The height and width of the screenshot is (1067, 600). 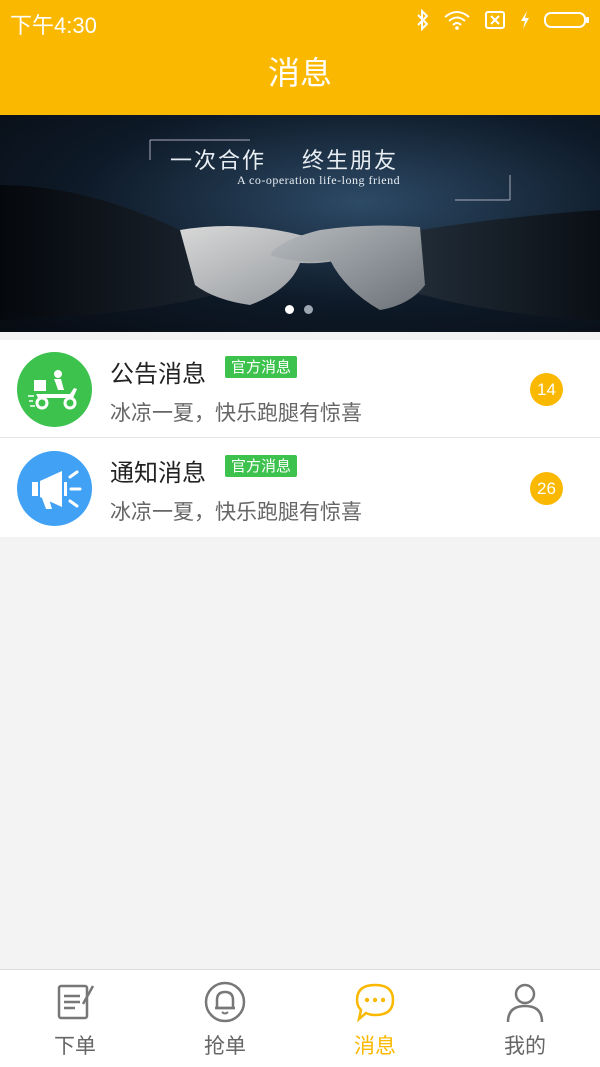 I want to click on carousel-dot, so click(x=308, y=309).